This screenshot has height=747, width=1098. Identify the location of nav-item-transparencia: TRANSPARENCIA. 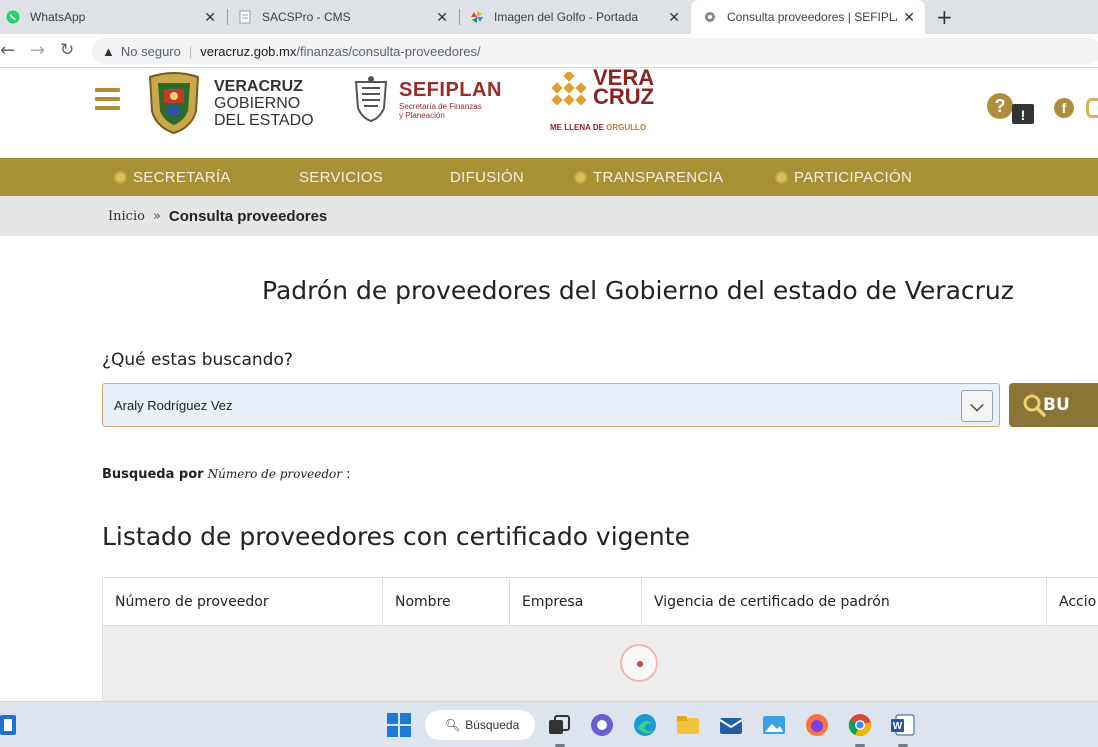
(649, 177).